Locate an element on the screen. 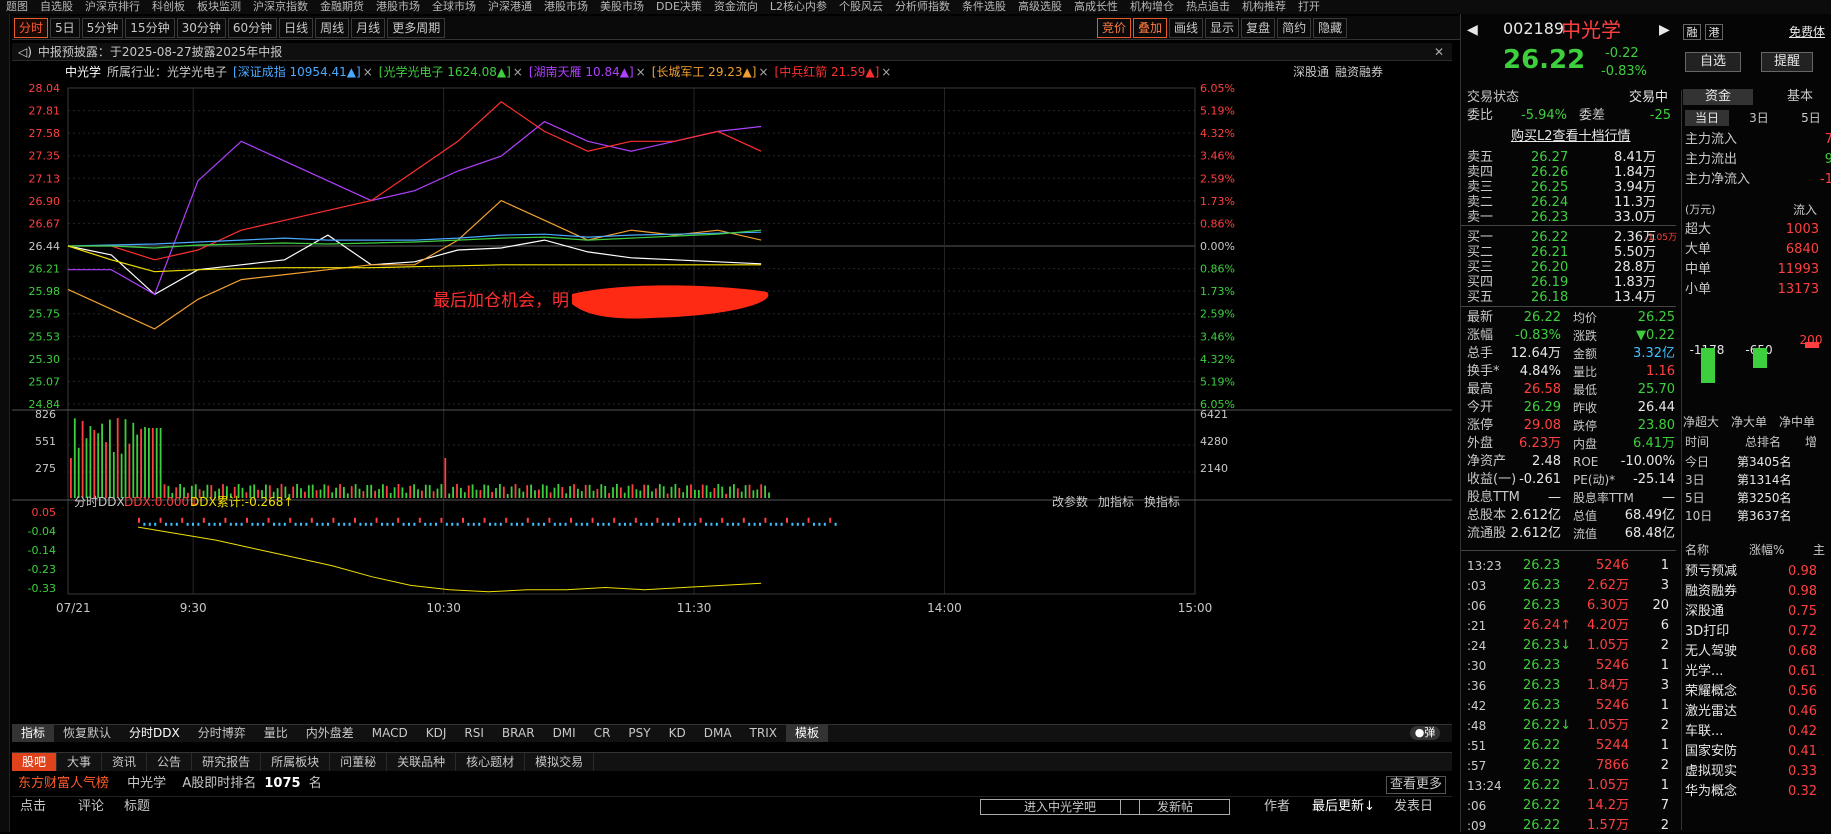 The width and height of the screenshot is (1831, 834). toolbar-right-button: 复盘 is located at coordinates (1258, 28).